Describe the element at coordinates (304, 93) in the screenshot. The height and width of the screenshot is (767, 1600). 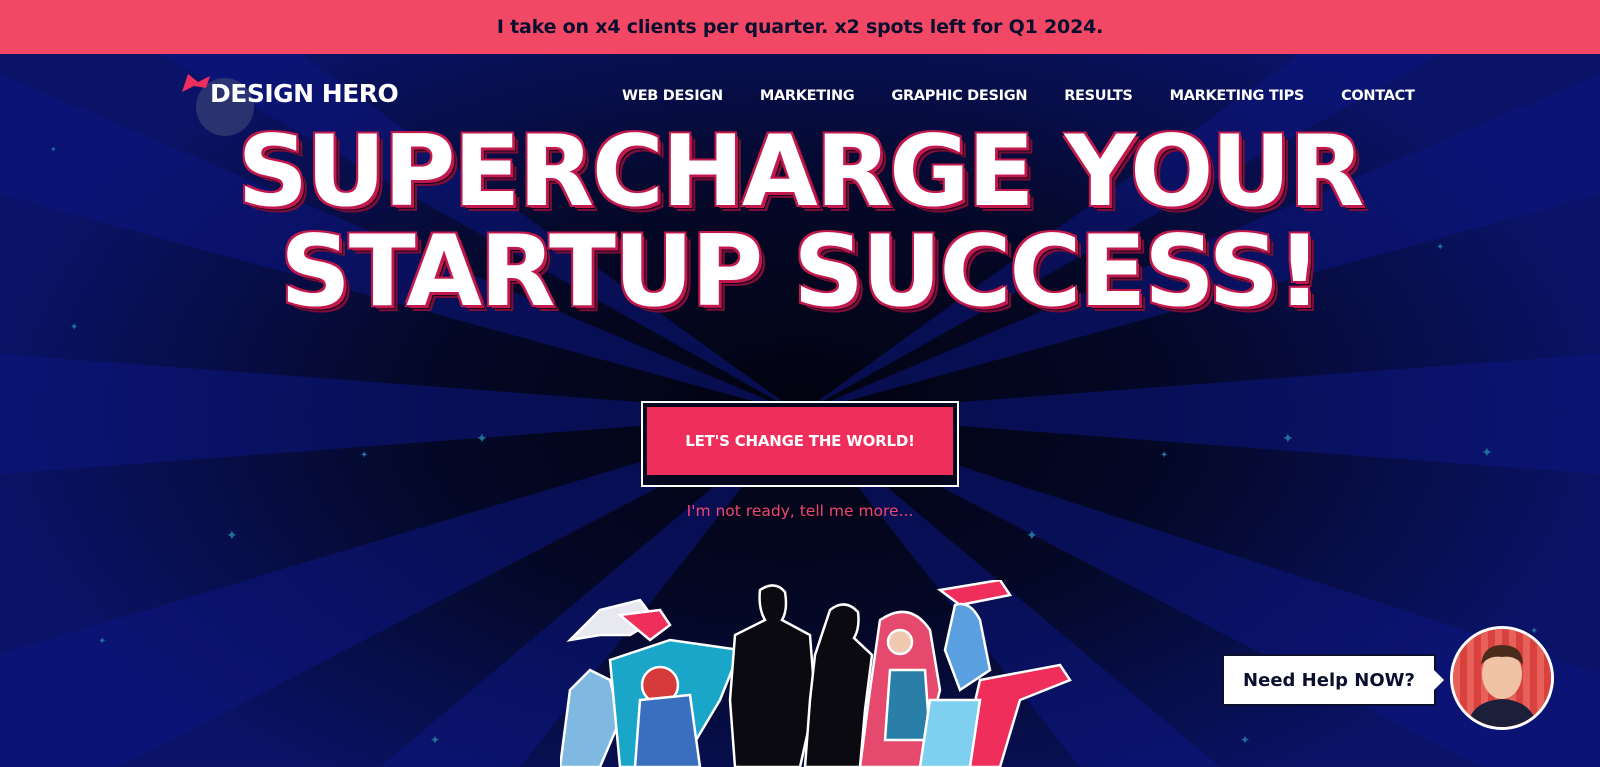
I see `logo-text: DESIGN HERO` at that location.